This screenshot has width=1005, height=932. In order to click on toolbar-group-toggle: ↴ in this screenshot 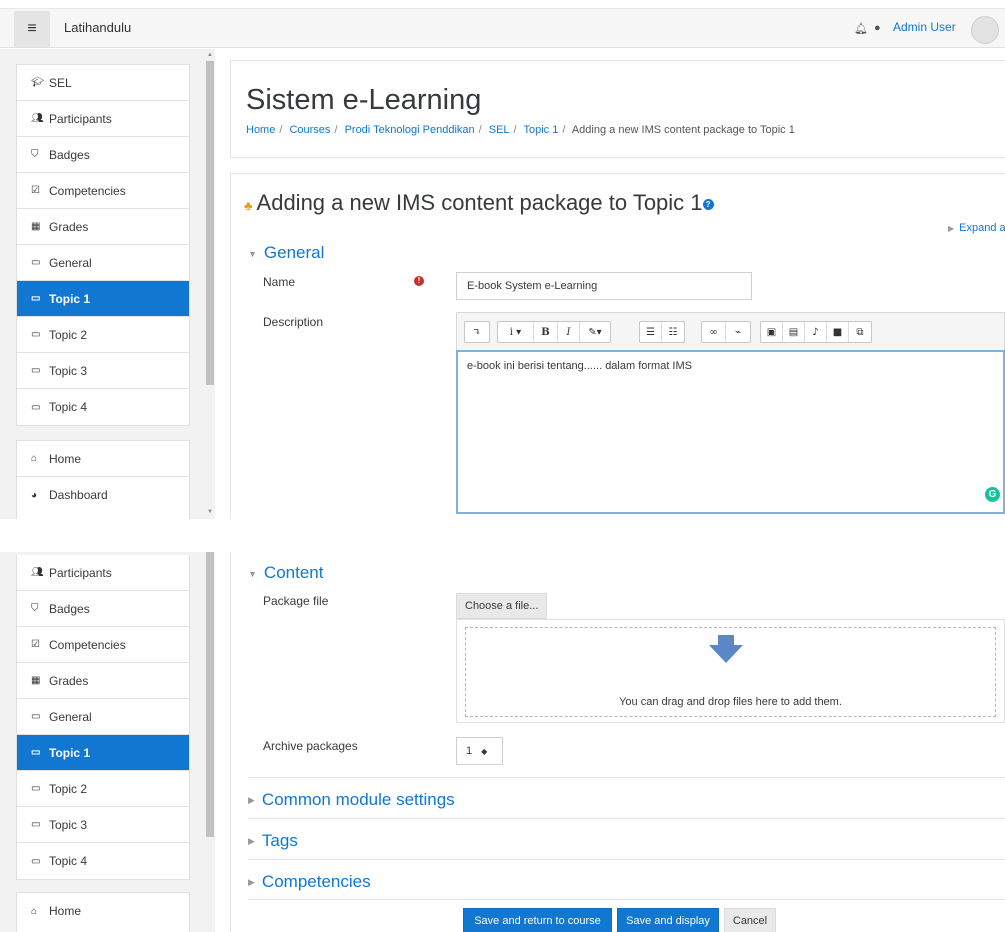, I will do `click(477, 332)`.